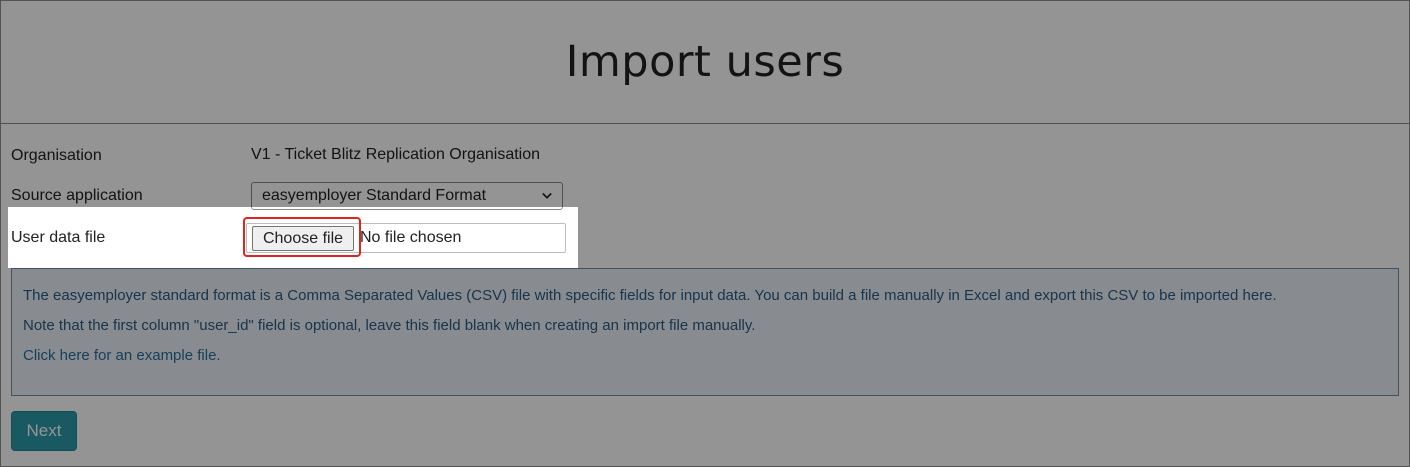 The height and width of the screenshot is (467, 1410). What do you see at coordinates (44, 431) in the screenshot?
I see `next-button: Next` at bounding box center [44, 431].